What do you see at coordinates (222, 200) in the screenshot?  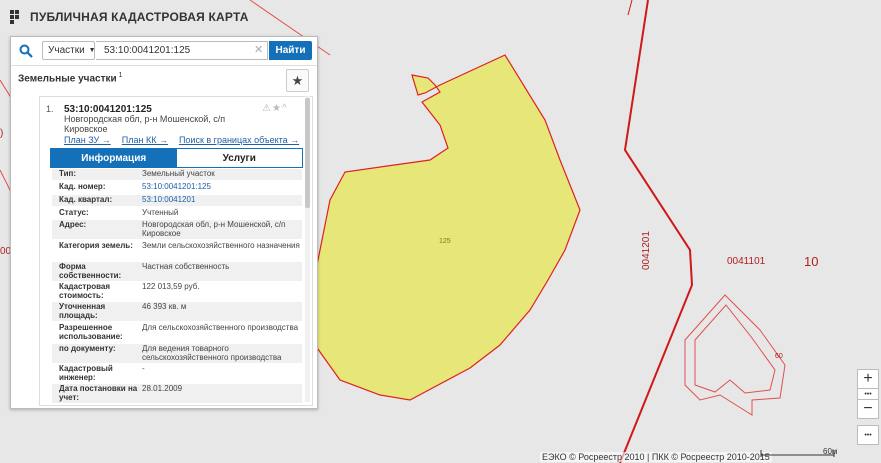 I see `attr-value-link: 53:10:0041201` at bounding box center [222, 200].